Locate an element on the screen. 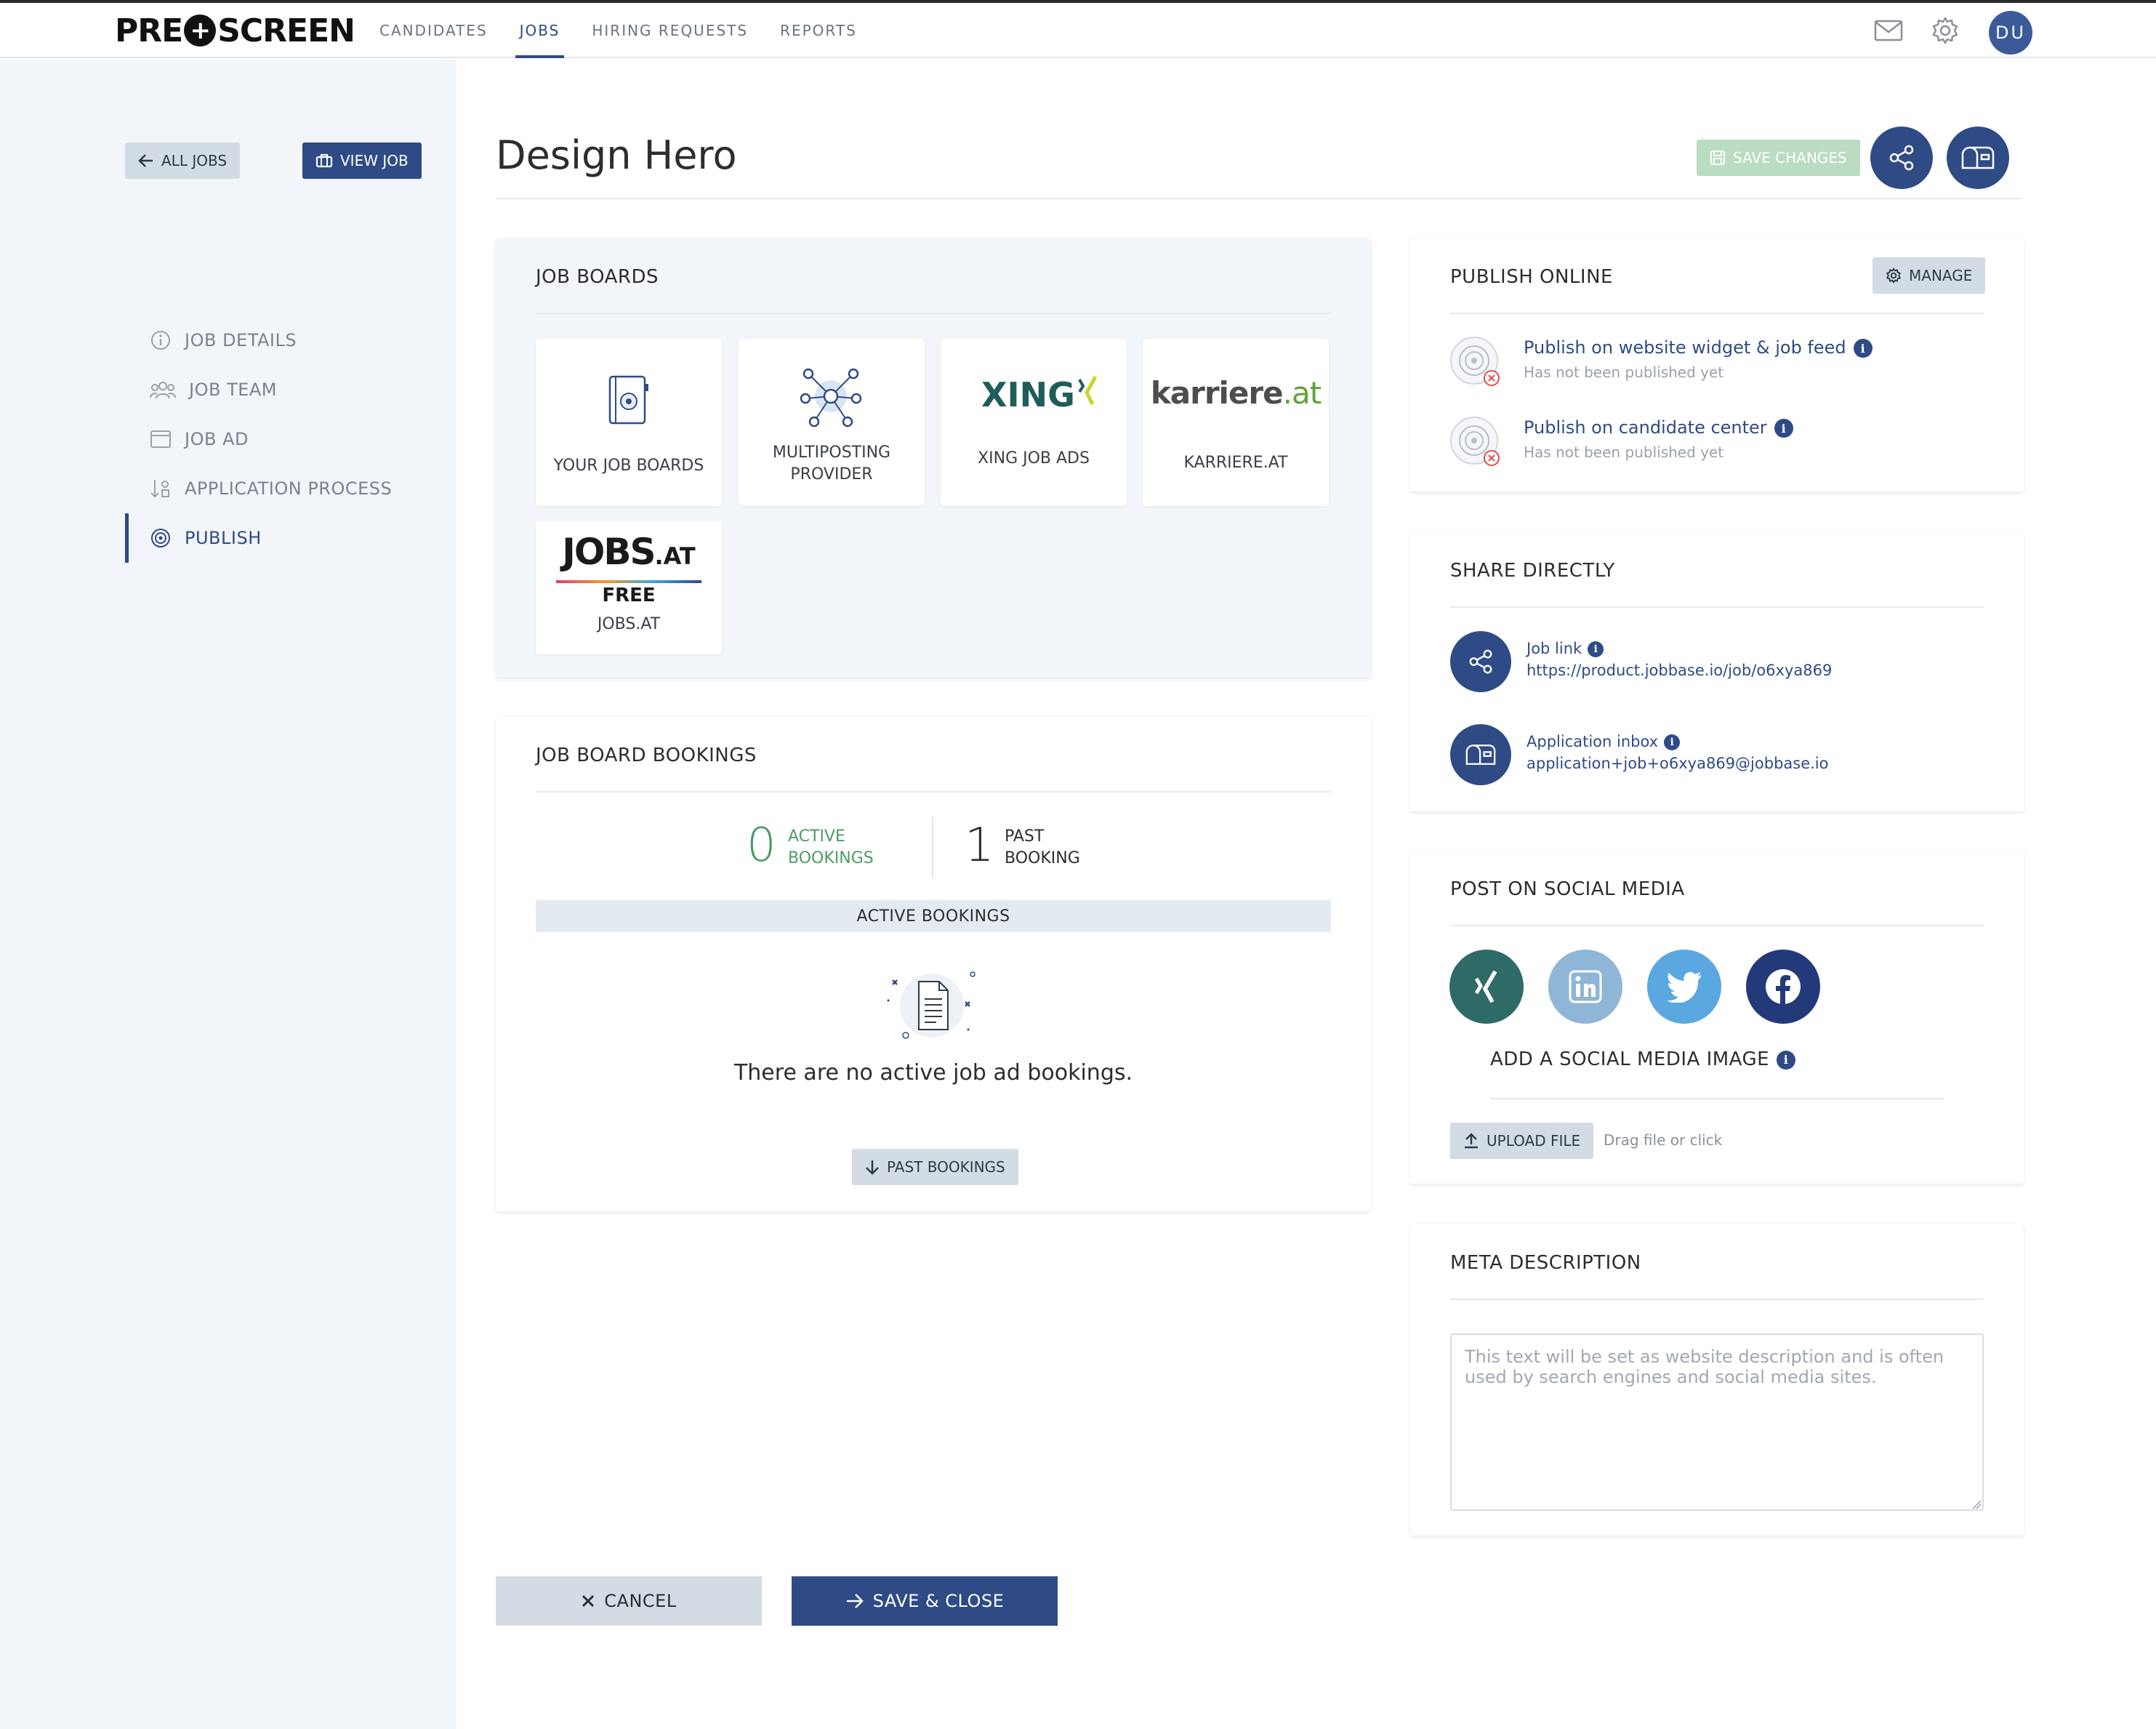 The height and width of the screenshot is (1729, 2156). jobs-at-free-badge: FREE is located at coordinates (629, 595).